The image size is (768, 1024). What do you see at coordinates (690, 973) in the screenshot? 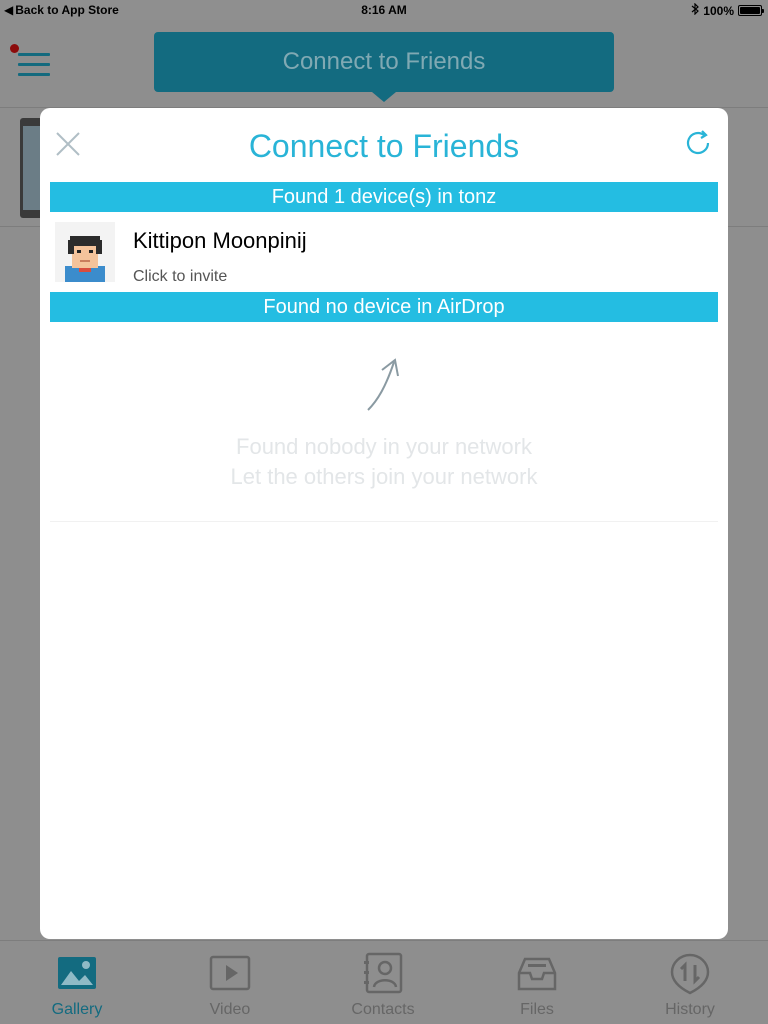
I see `history-icon` at bounding box center [690, 973].